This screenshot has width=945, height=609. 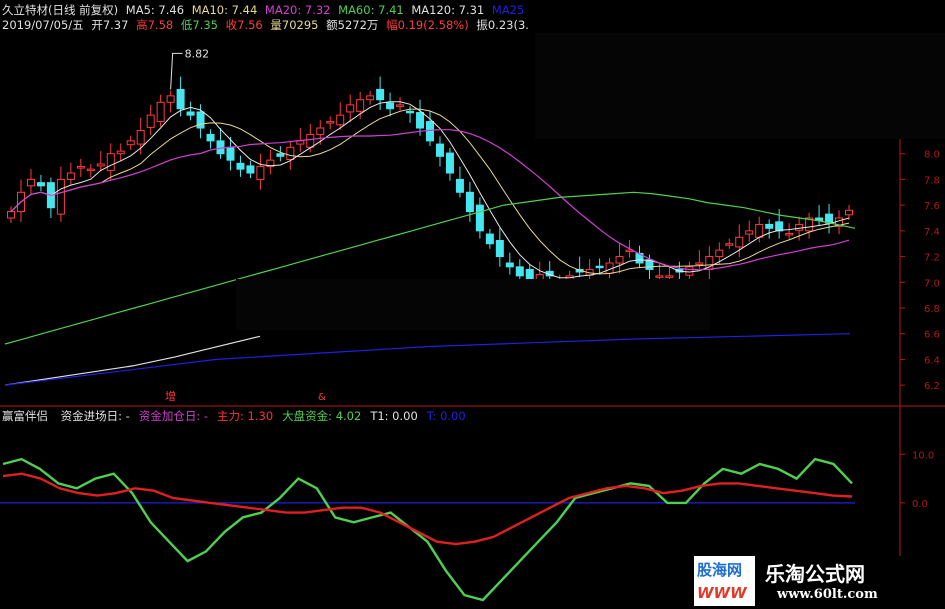 What do you see at coordinates (322, 397) in the screenshot?
I see `marker-amp: &` at bounding box center [322, 397].